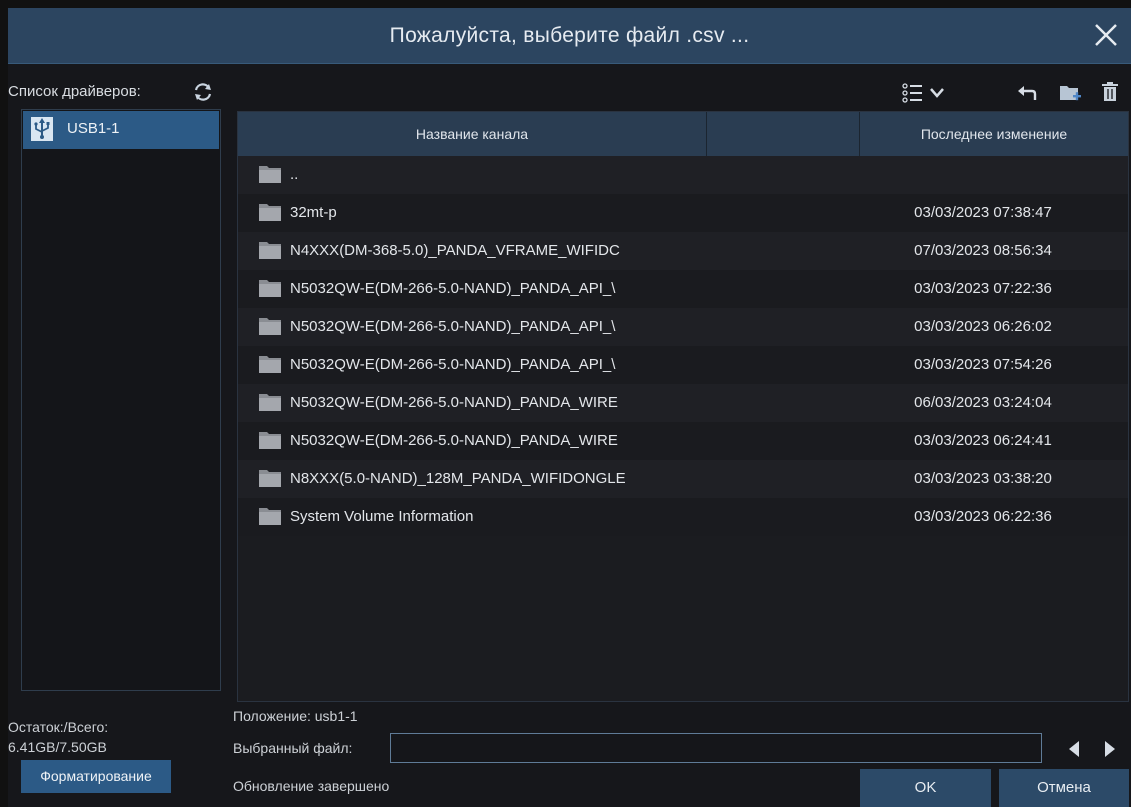 This screenshot has width=1131, height=807. I want to click on ok-button: OK, so click(925, 788).